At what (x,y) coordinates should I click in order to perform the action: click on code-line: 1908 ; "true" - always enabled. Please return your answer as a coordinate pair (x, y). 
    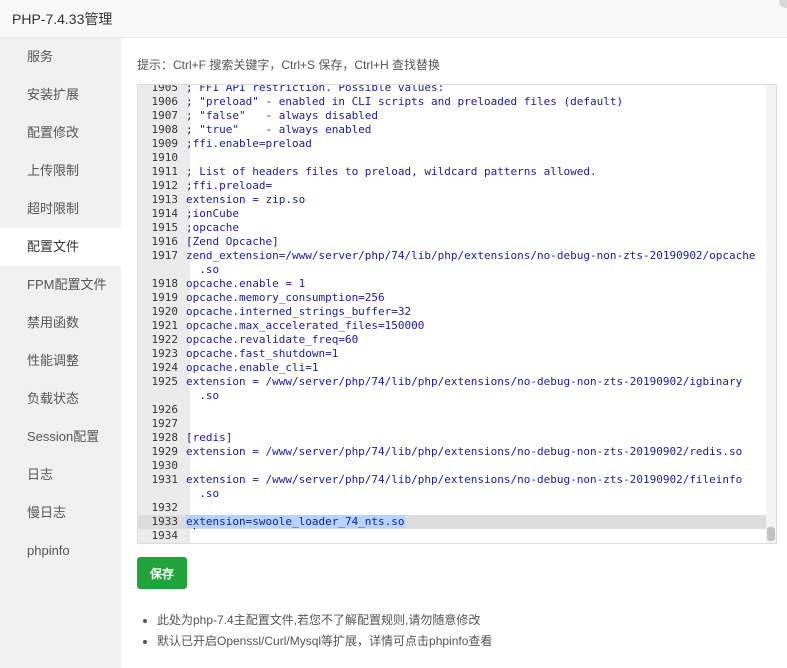
    Looking at the image, I should click on (452, 130).